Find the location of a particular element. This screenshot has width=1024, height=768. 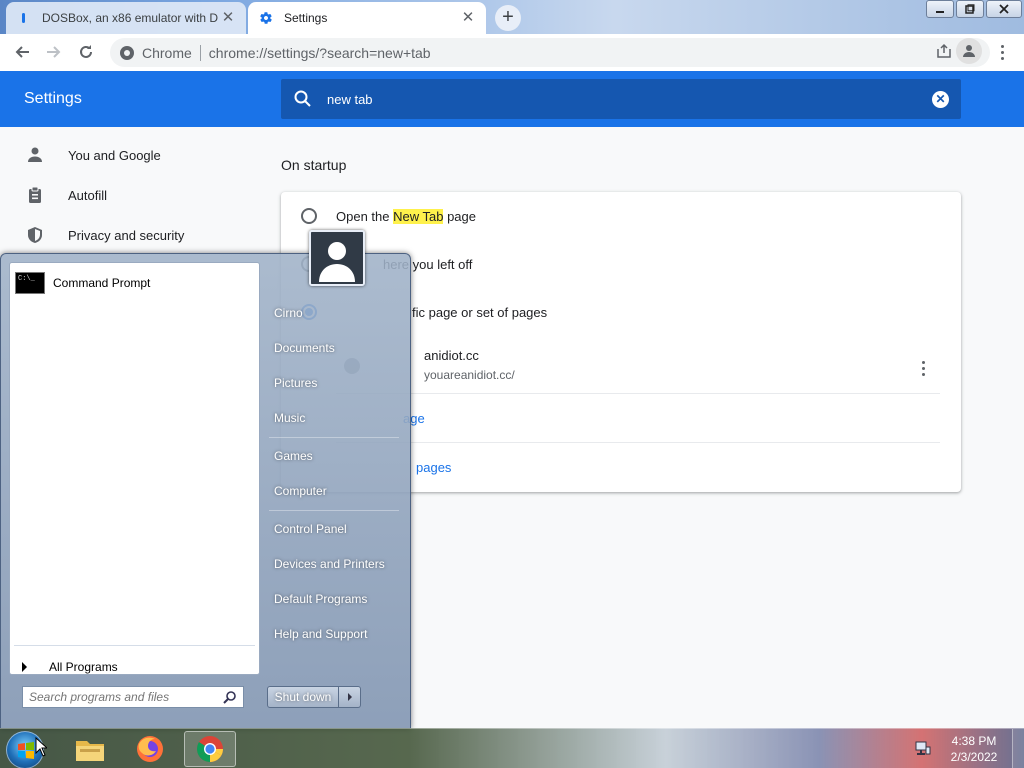

settings-search-input is located at coordinates (629, 99).